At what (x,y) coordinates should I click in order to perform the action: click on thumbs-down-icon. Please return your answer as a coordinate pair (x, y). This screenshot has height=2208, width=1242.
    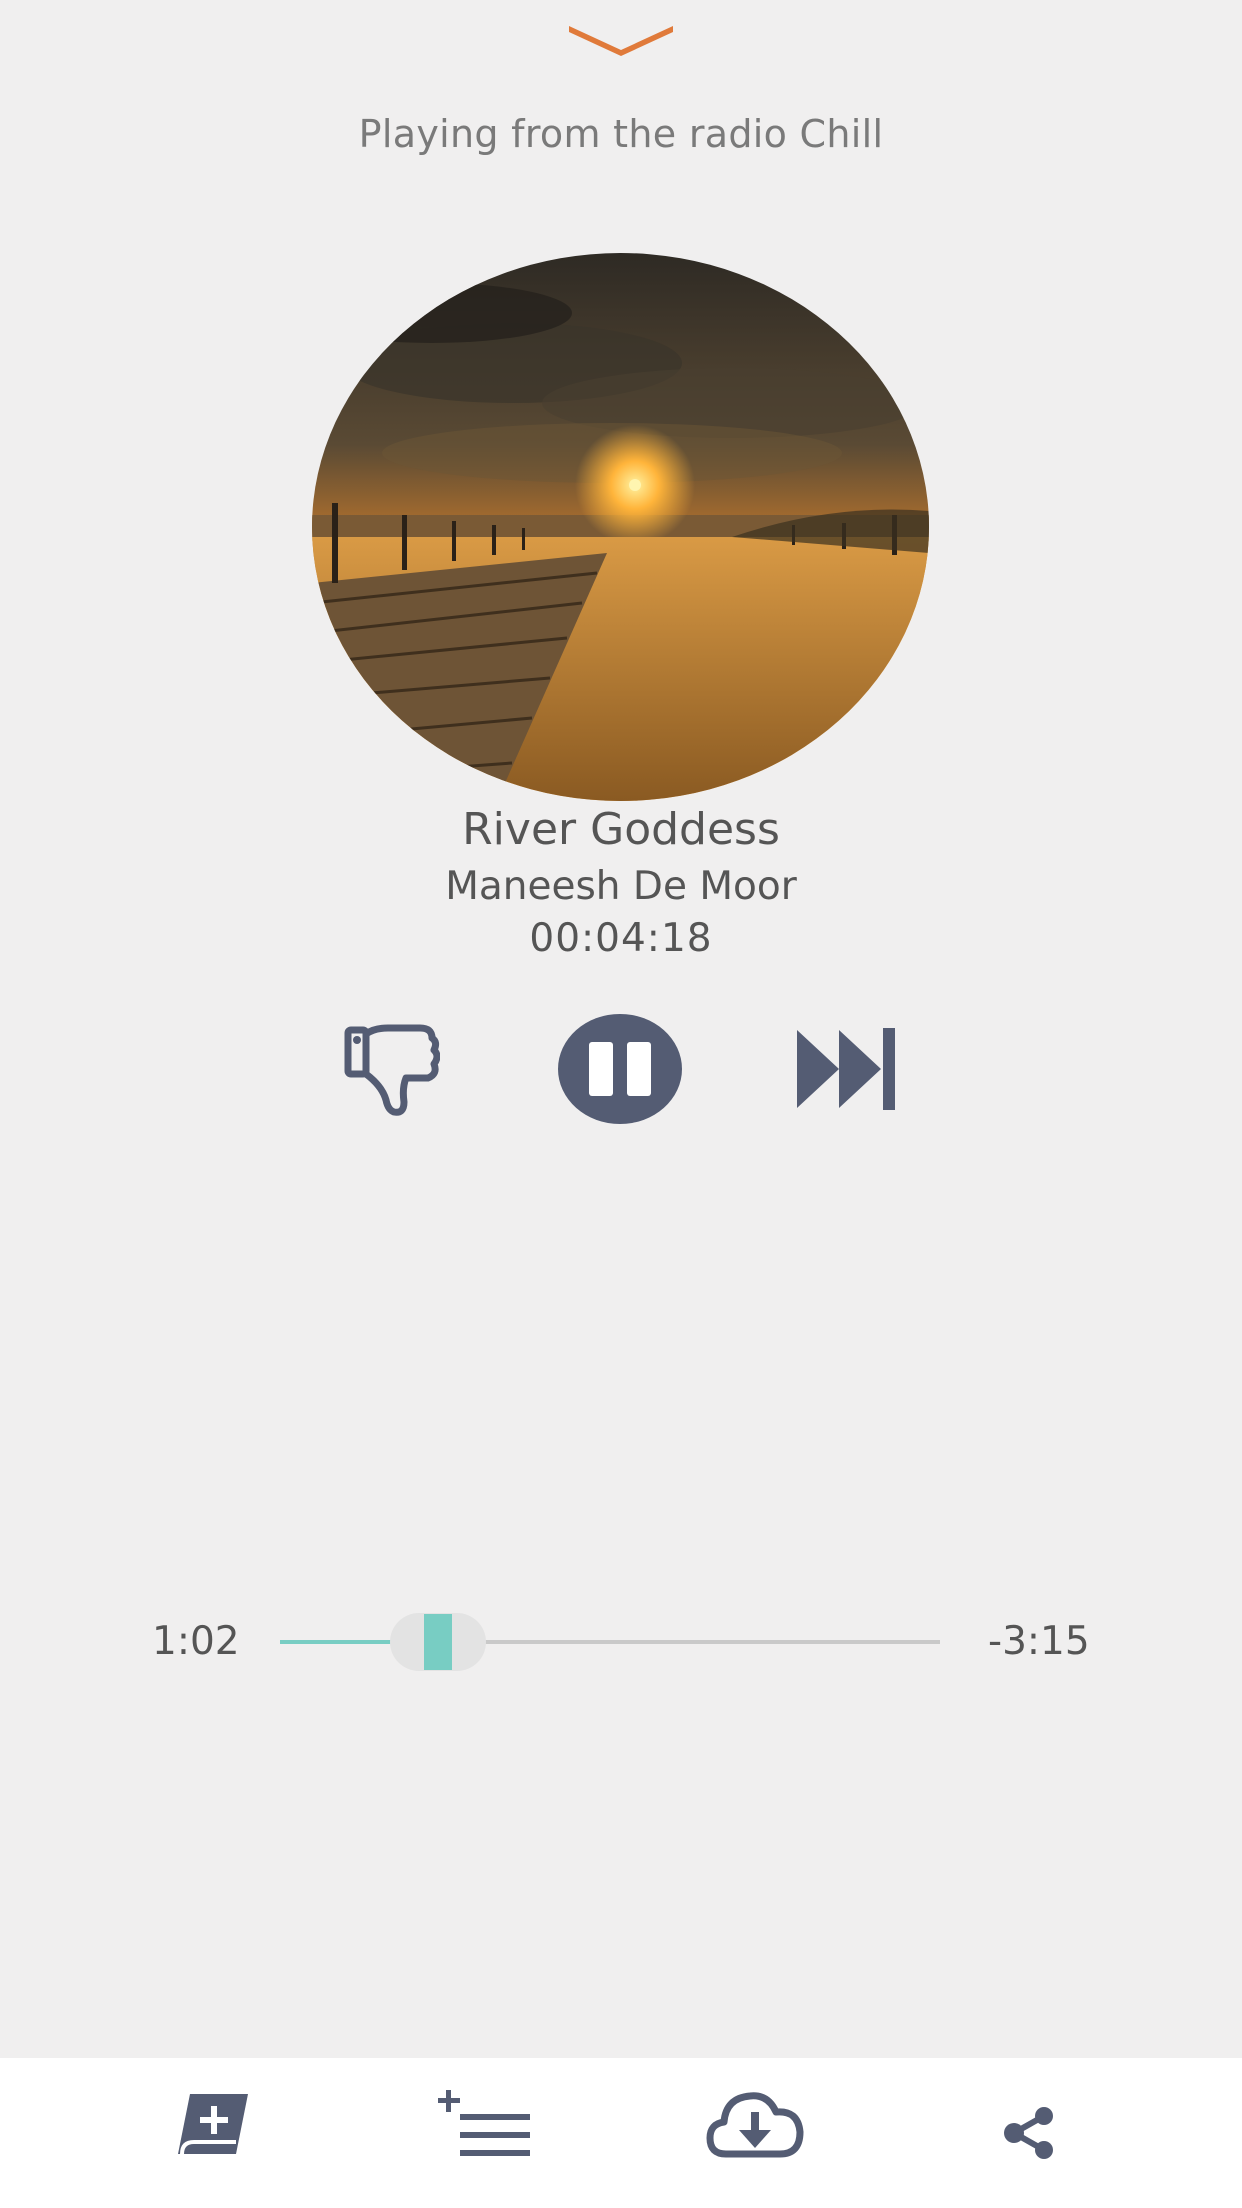
    Looking at the image, I should click on (392, 1070).